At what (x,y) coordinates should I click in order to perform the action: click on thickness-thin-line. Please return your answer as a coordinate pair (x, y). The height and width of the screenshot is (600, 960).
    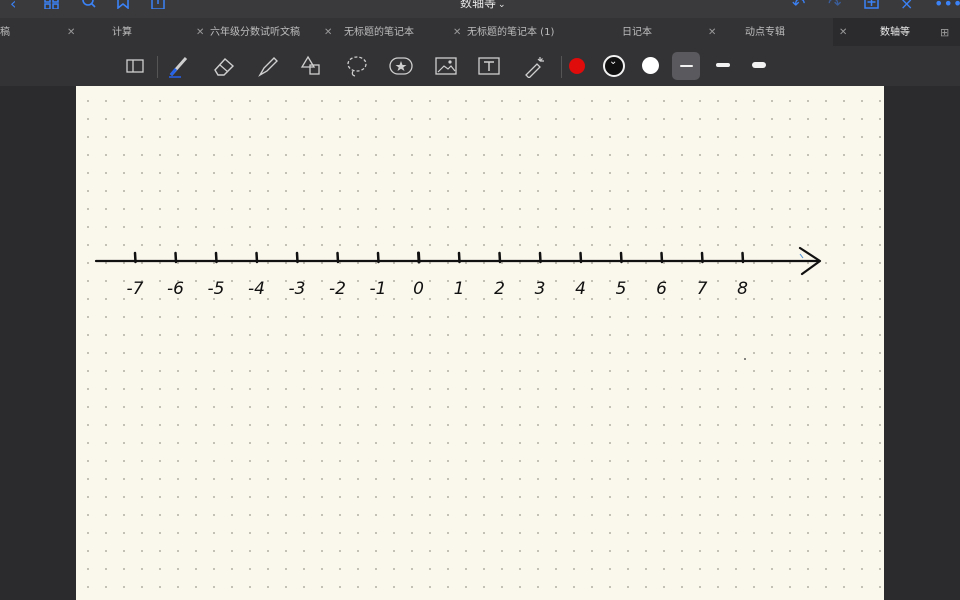
    Looking at the image, I should click on (686, 66).